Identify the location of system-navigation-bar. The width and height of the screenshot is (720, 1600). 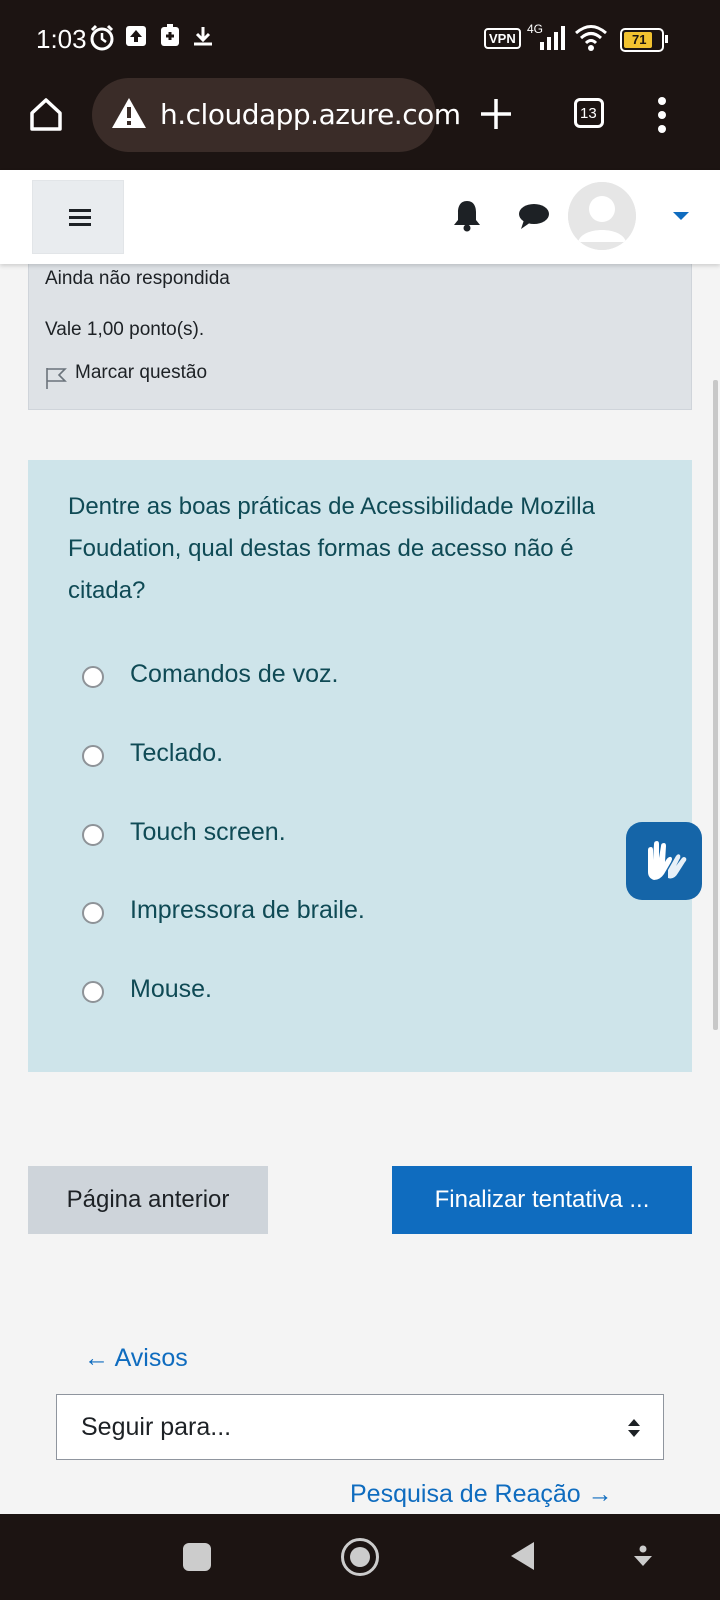
(360, 1557).